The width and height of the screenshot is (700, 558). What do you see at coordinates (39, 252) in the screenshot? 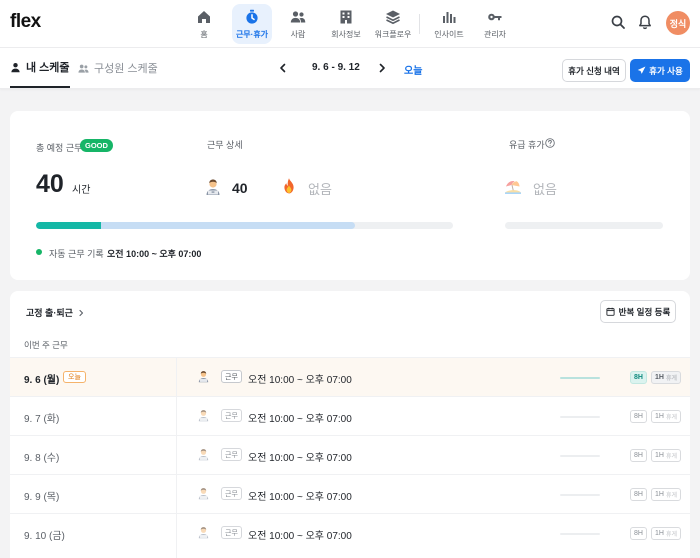
I see `auto-record-status-dot` at bounding box center [39, 252].